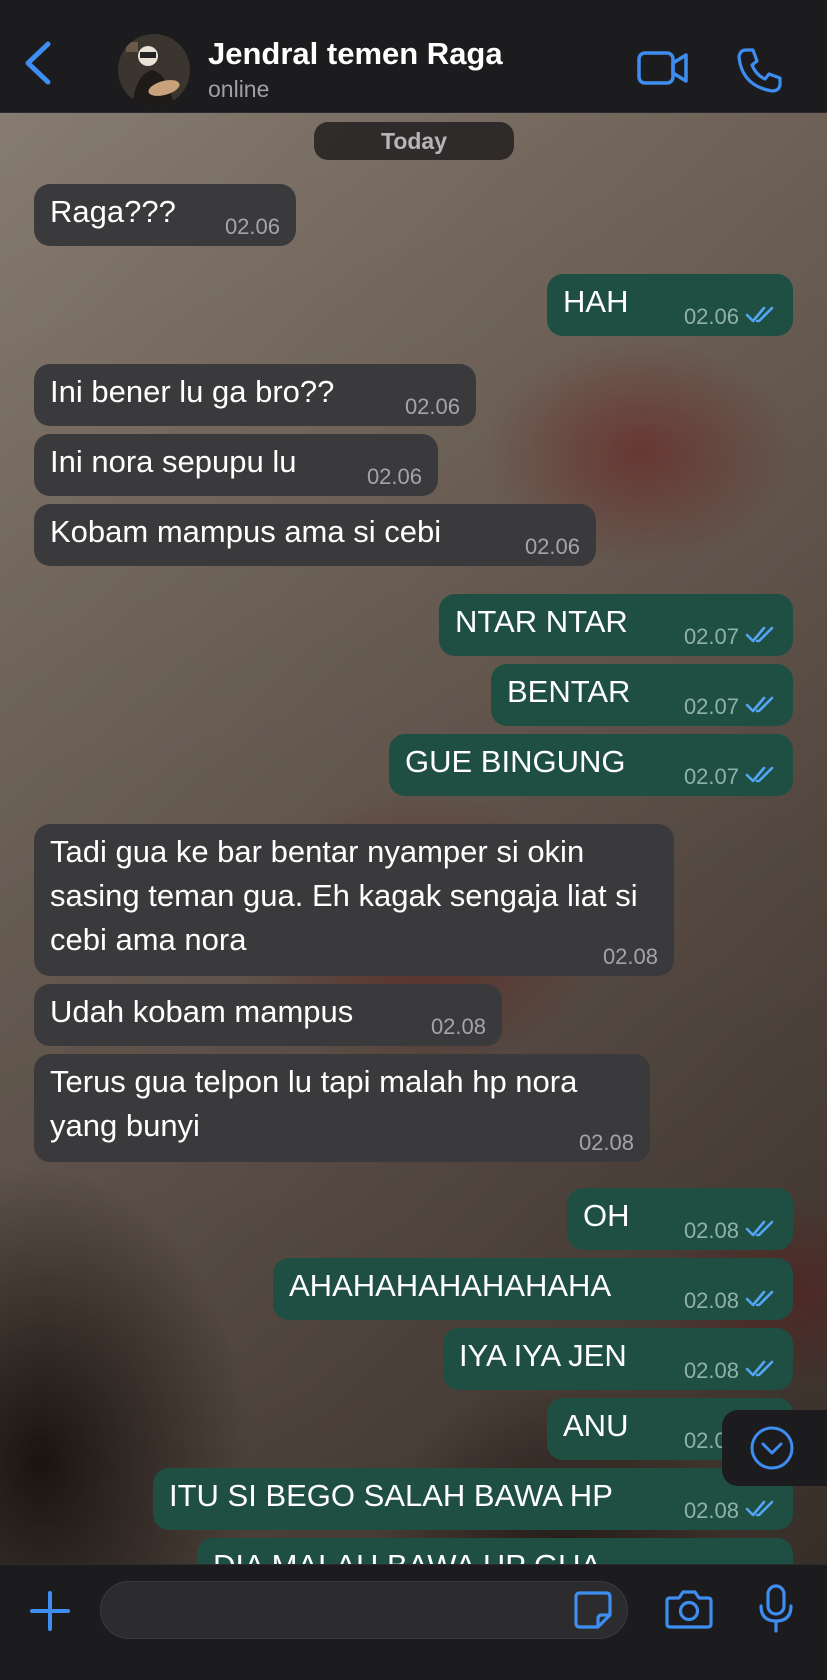  I want to click on composer-bar, so click(413, 1622).